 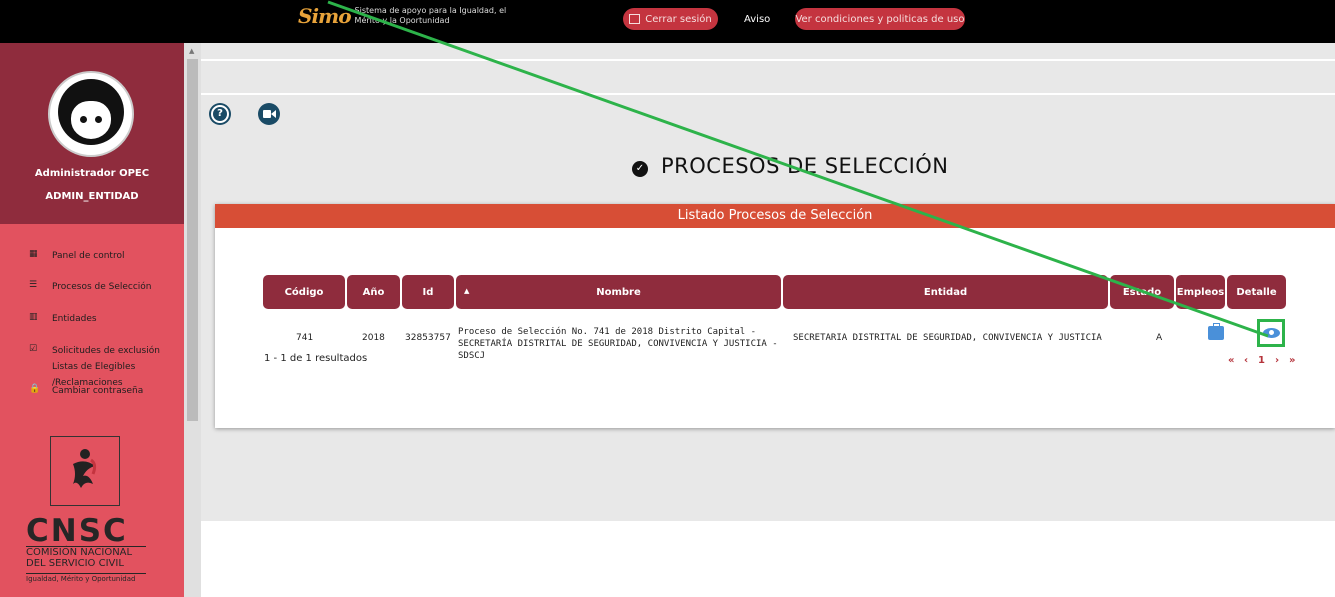 I want to click on cnsc-tagline: Igualdad, Mérito y Oportunidad, so click(x=86, y=578).